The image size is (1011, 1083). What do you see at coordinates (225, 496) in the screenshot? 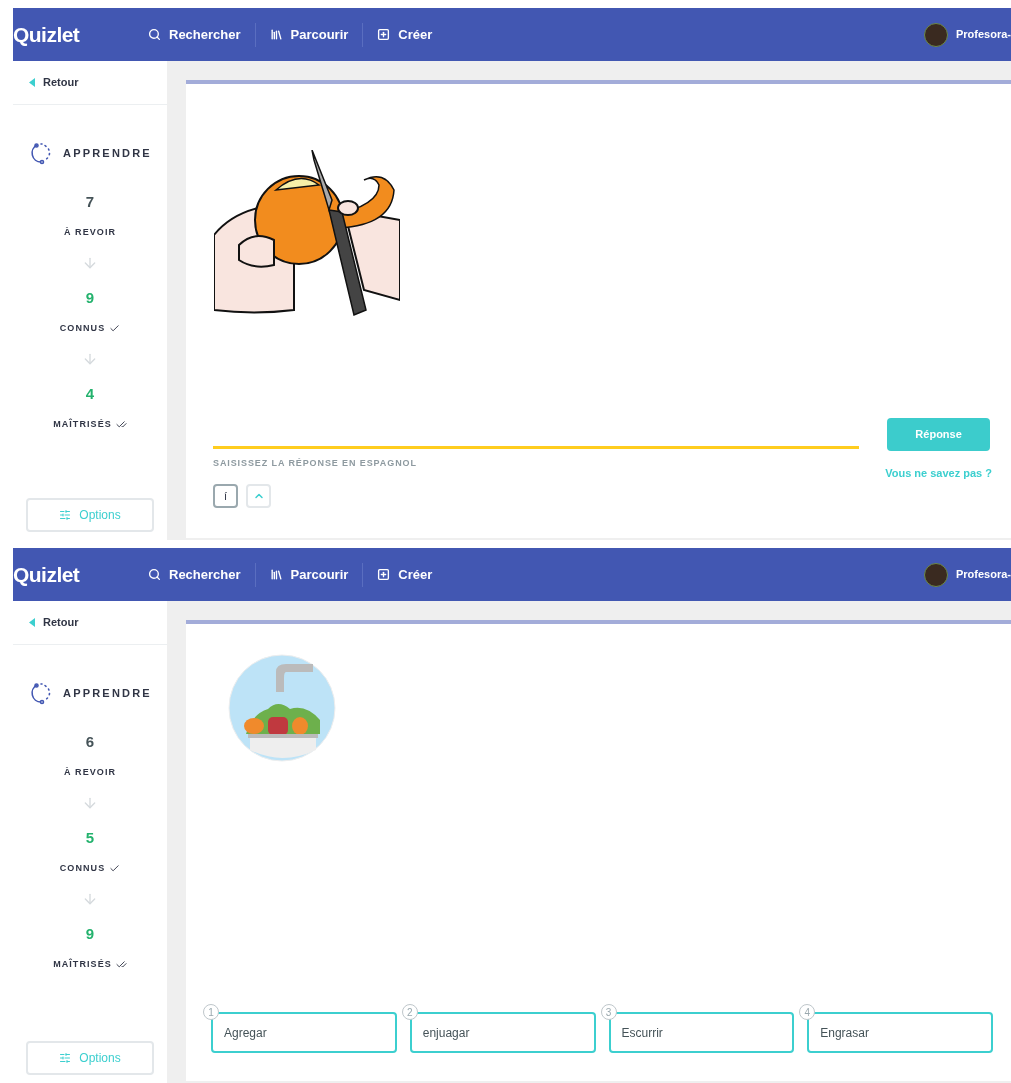
I see `accent-key: í` at bounding box center [225, 496].